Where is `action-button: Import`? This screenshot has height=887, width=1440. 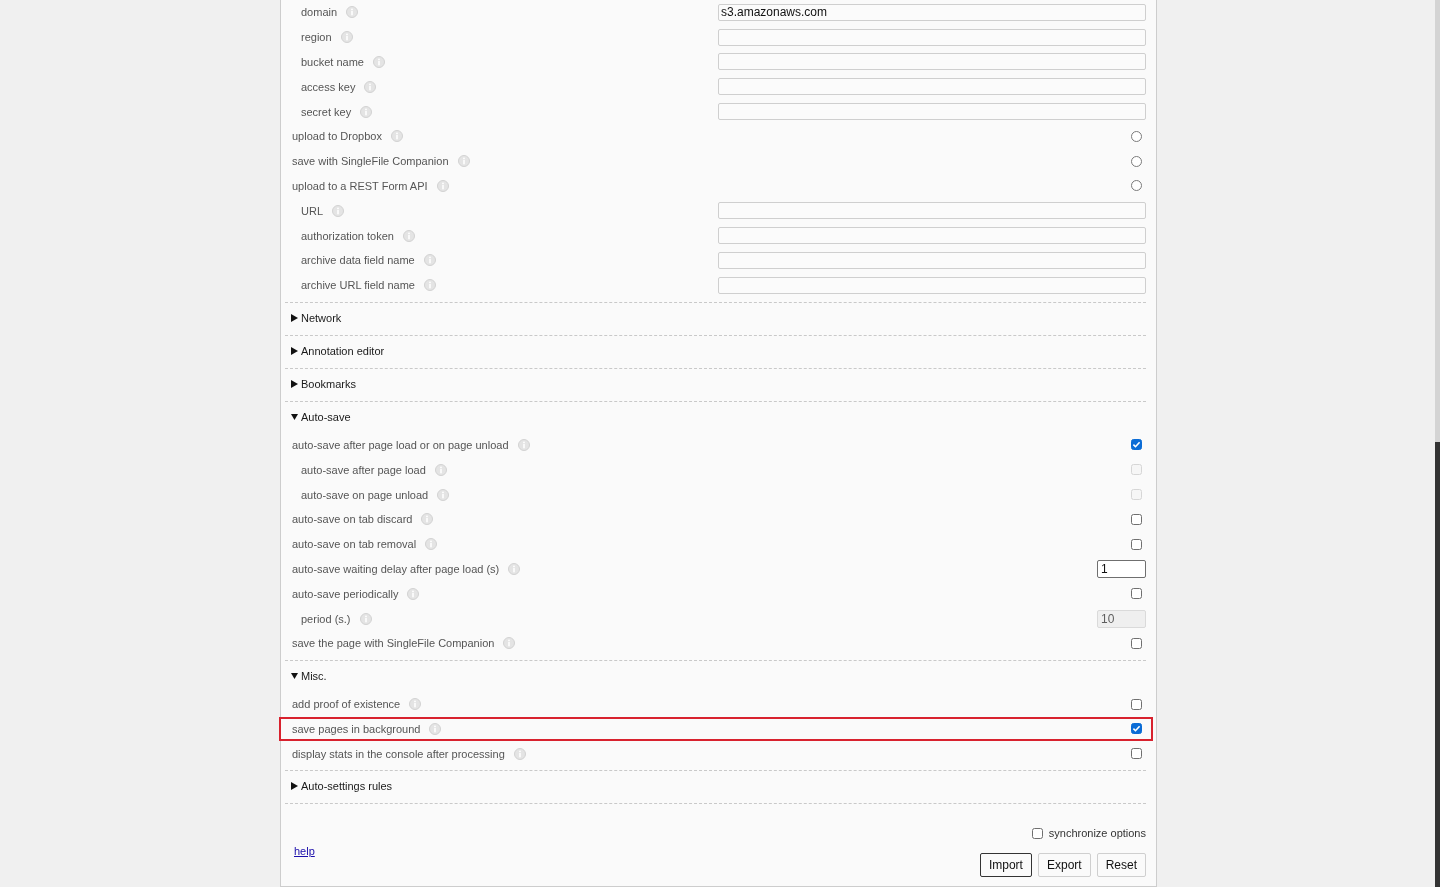
action-button: Import is located at coordinates (1005, 865).